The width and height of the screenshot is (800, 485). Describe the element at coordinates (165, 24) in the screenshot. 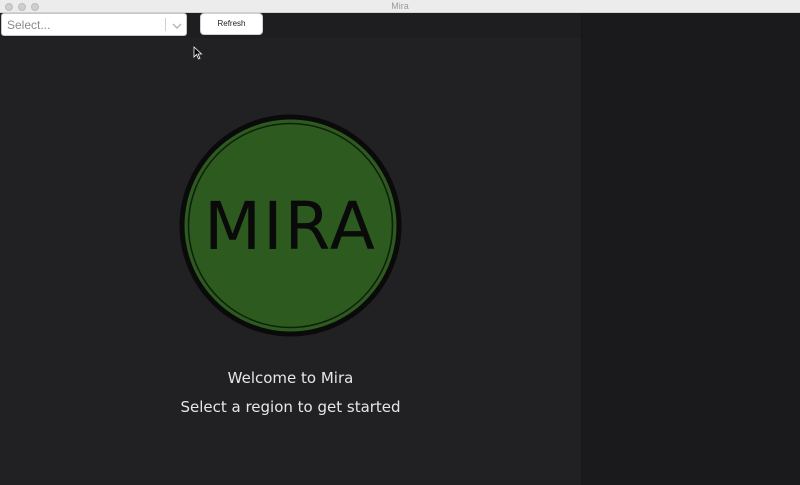

I see `select-separator` at that location.